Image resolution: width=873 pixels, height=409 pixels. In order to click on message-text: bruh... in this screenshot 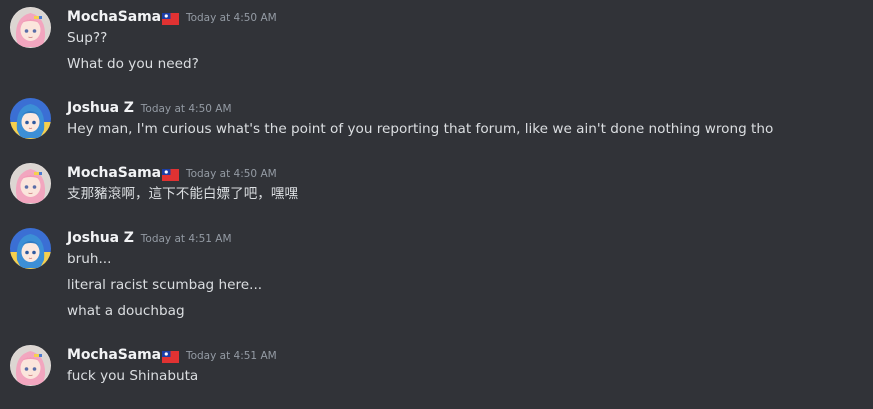, I will do `click(89, 259)`.